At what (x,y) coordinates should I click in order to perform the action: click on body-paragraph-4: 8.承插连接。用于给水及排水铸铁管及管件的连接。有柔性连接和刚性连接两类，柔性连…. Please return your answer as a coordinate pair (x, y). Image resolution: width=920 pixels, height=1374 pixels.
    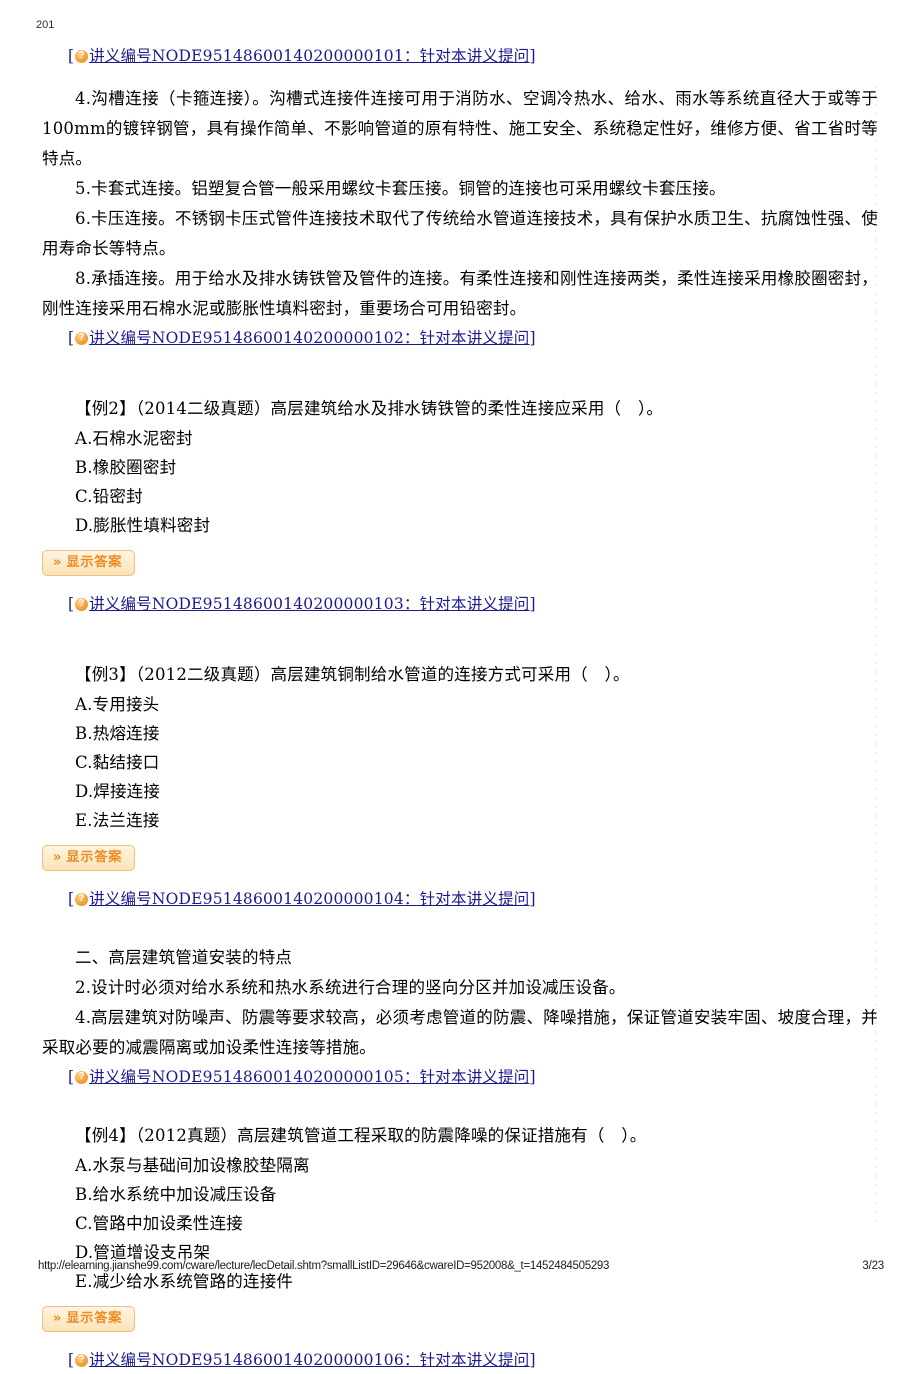
    Looking at the image, I should click on (460, 293).